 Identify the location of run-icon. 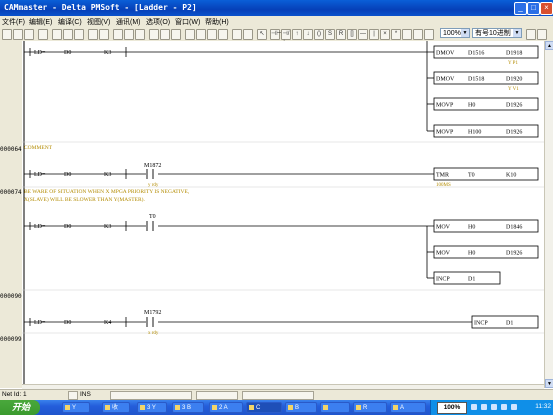
(154, 34).